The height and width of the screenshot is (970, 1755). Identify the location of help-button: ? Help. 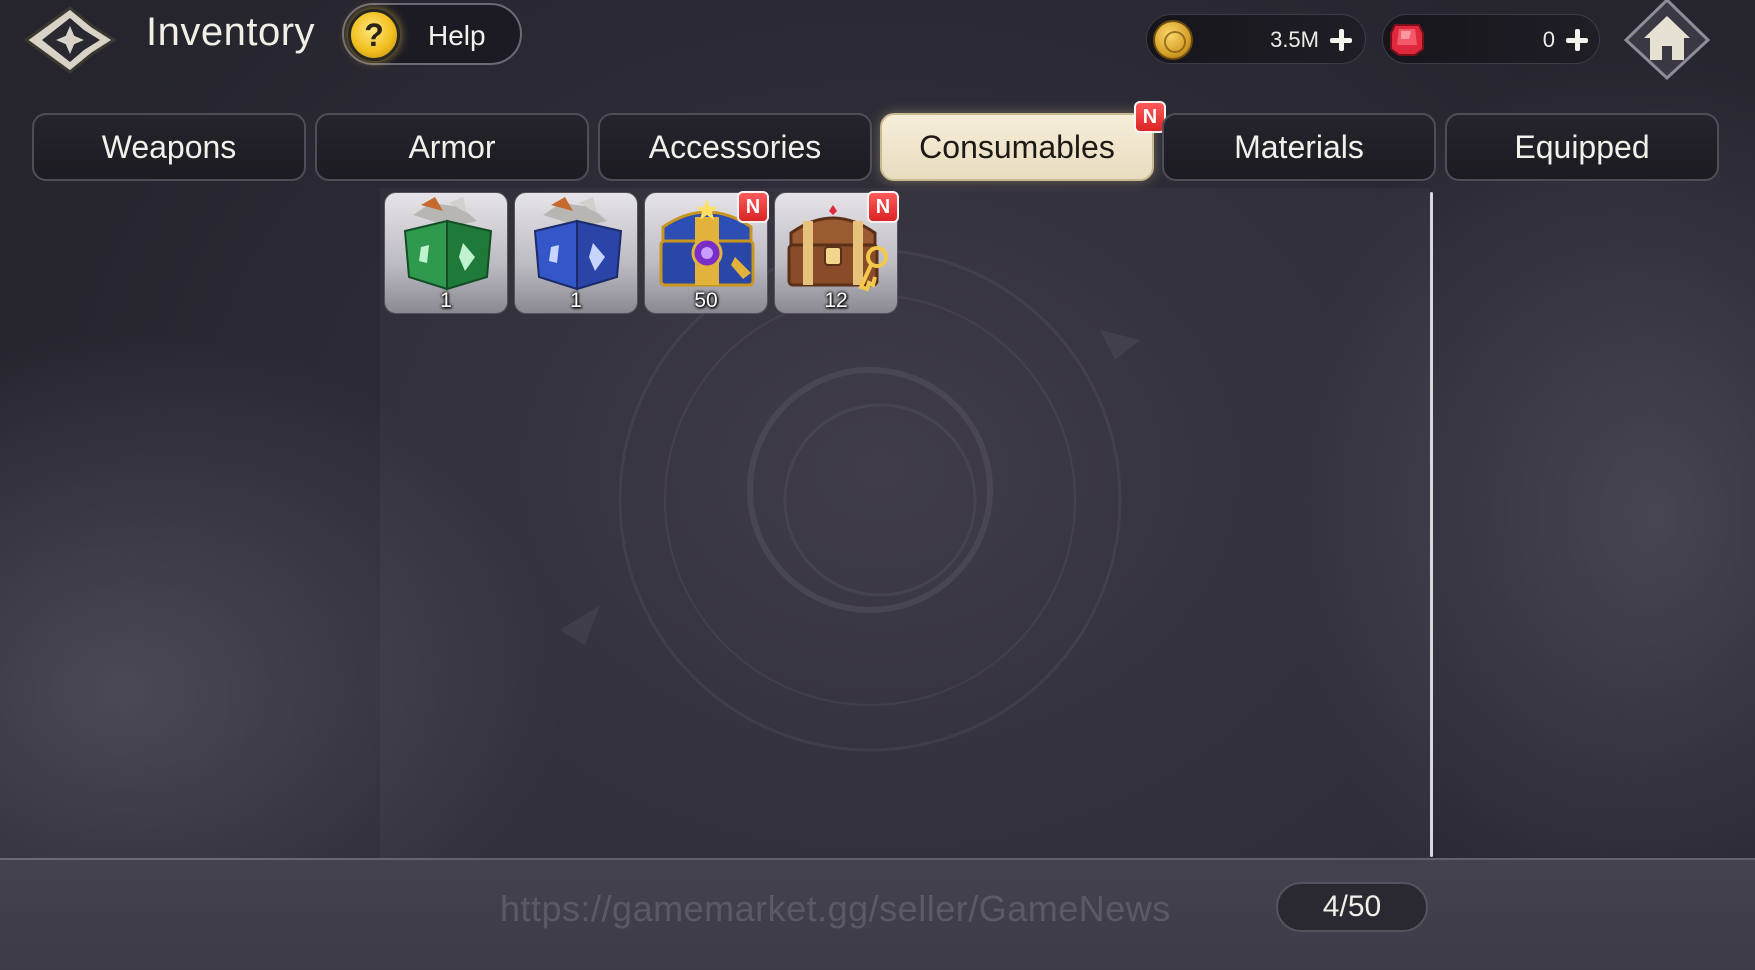
(432, 34).